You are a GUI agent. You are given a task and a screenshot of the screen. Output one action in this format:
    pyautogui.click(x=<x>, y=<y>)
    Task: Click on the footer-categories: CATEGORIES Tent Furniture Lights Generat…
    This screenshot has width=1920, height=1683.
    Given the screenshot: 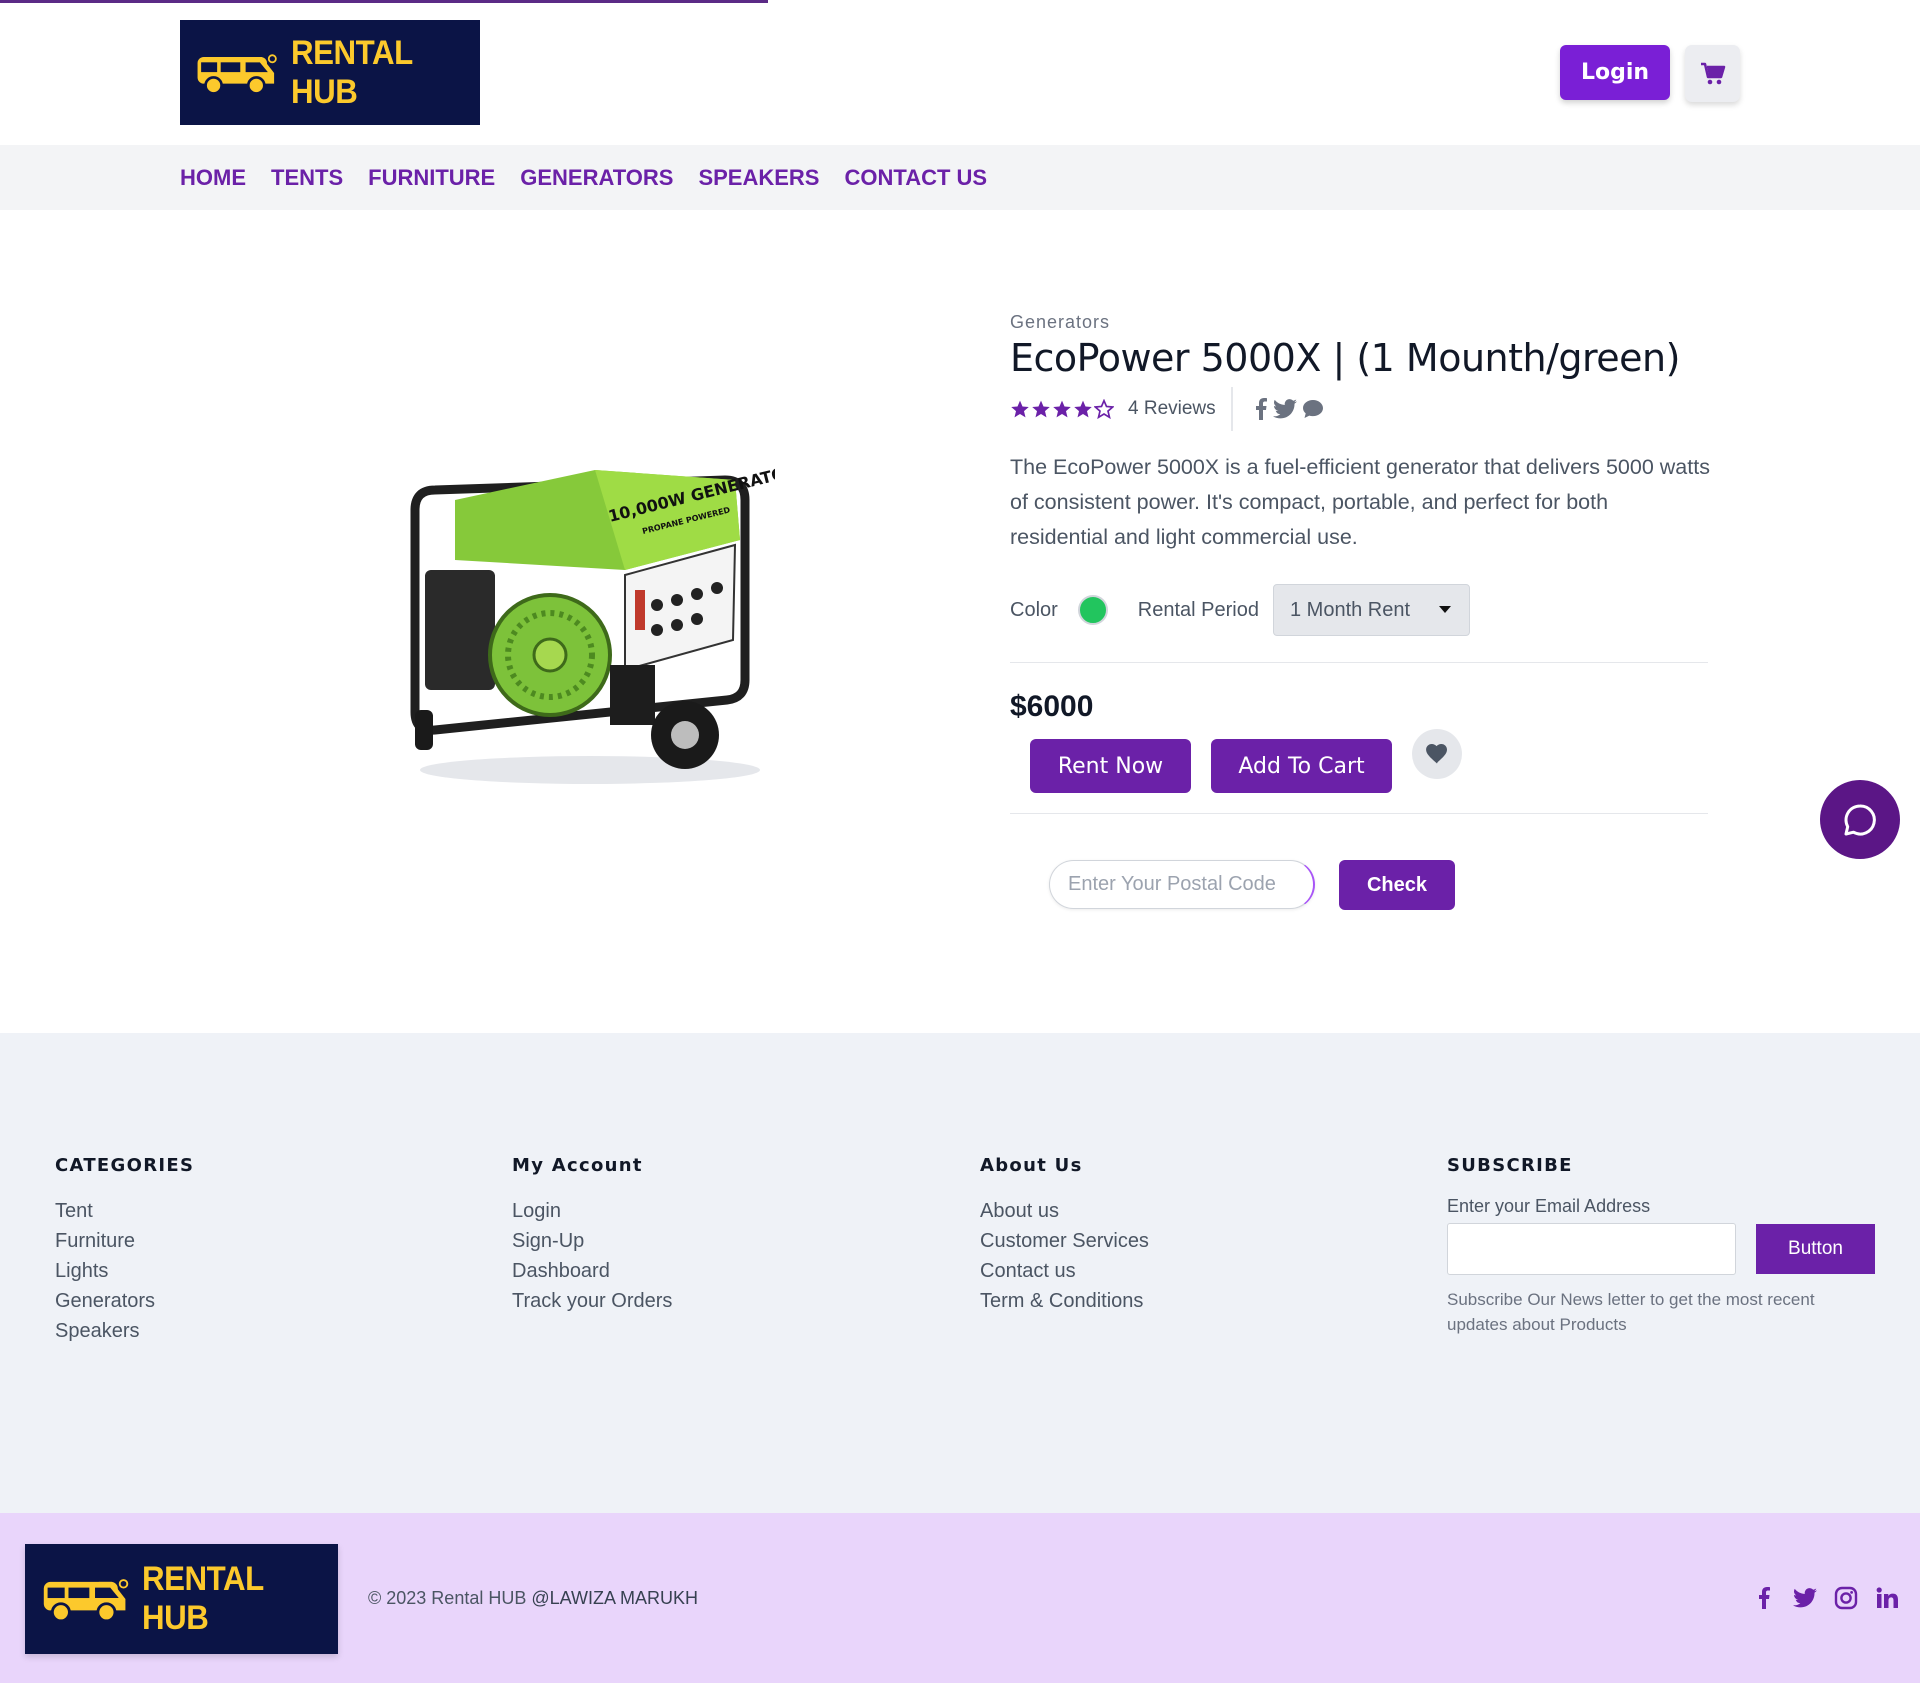 What is the action you would take?
    pyautogui.click(x=124, y=1250)
    